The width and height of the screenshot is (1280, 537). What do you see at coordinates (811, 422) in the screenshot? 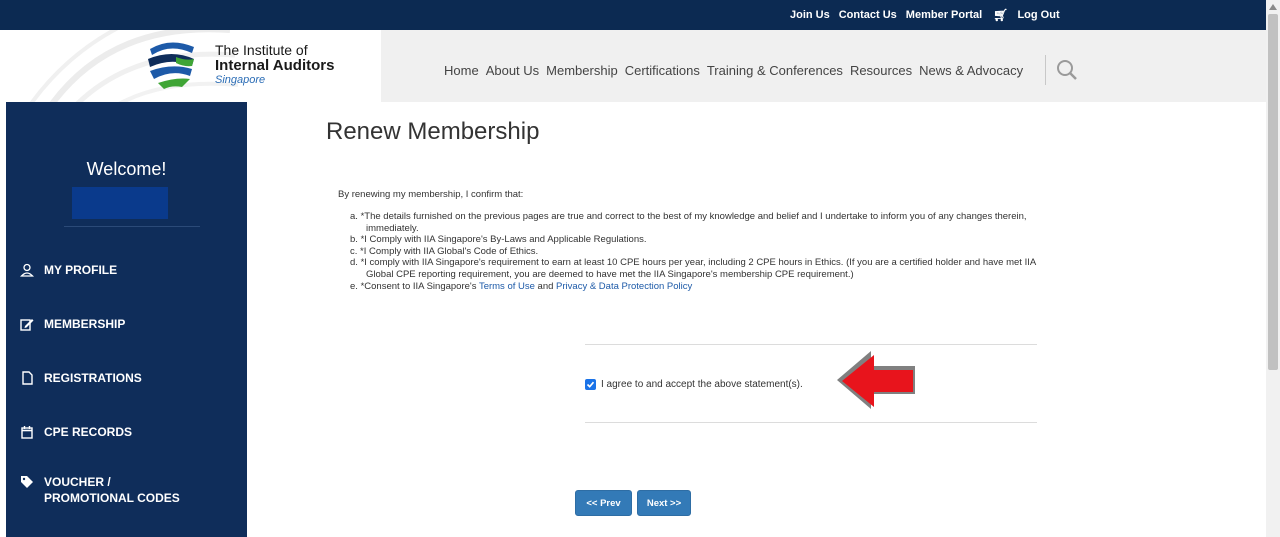
I see `divider-bottom` at bounding box center [811, 422].